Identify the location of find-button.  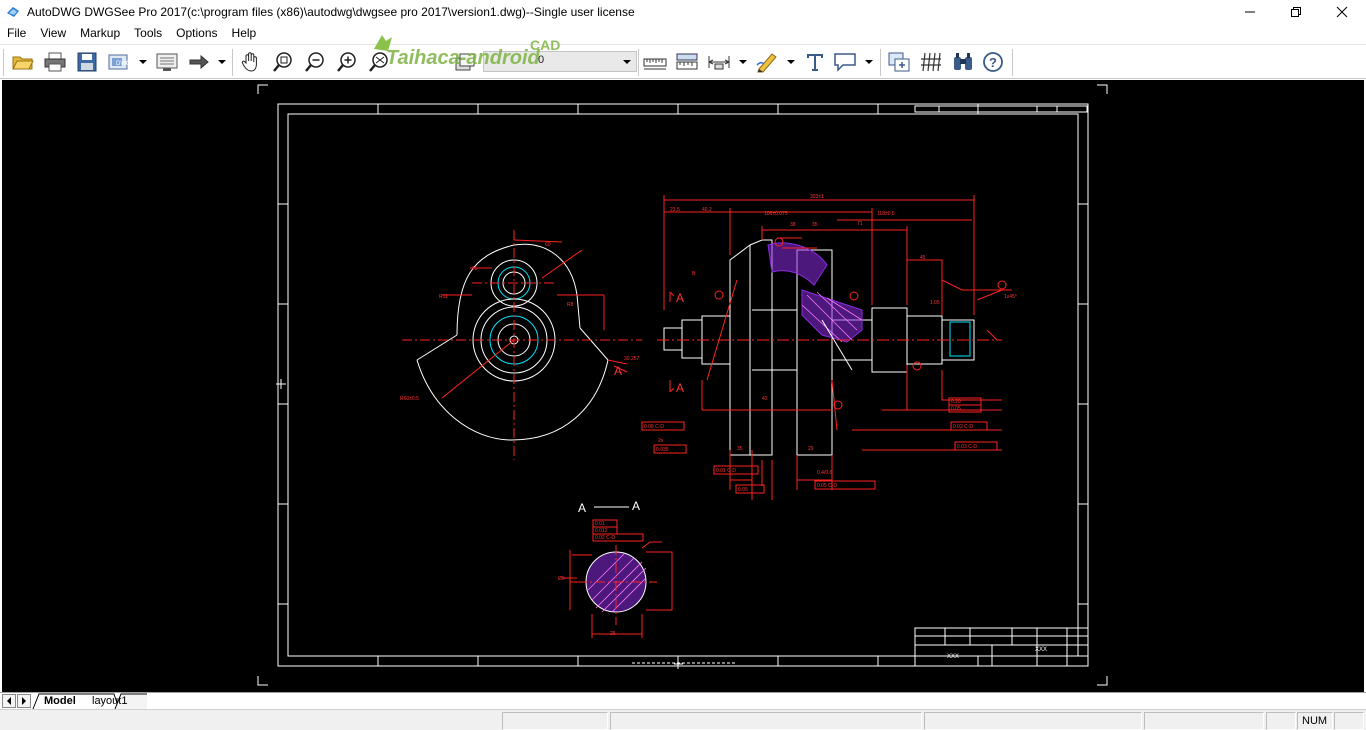
(963, 62).